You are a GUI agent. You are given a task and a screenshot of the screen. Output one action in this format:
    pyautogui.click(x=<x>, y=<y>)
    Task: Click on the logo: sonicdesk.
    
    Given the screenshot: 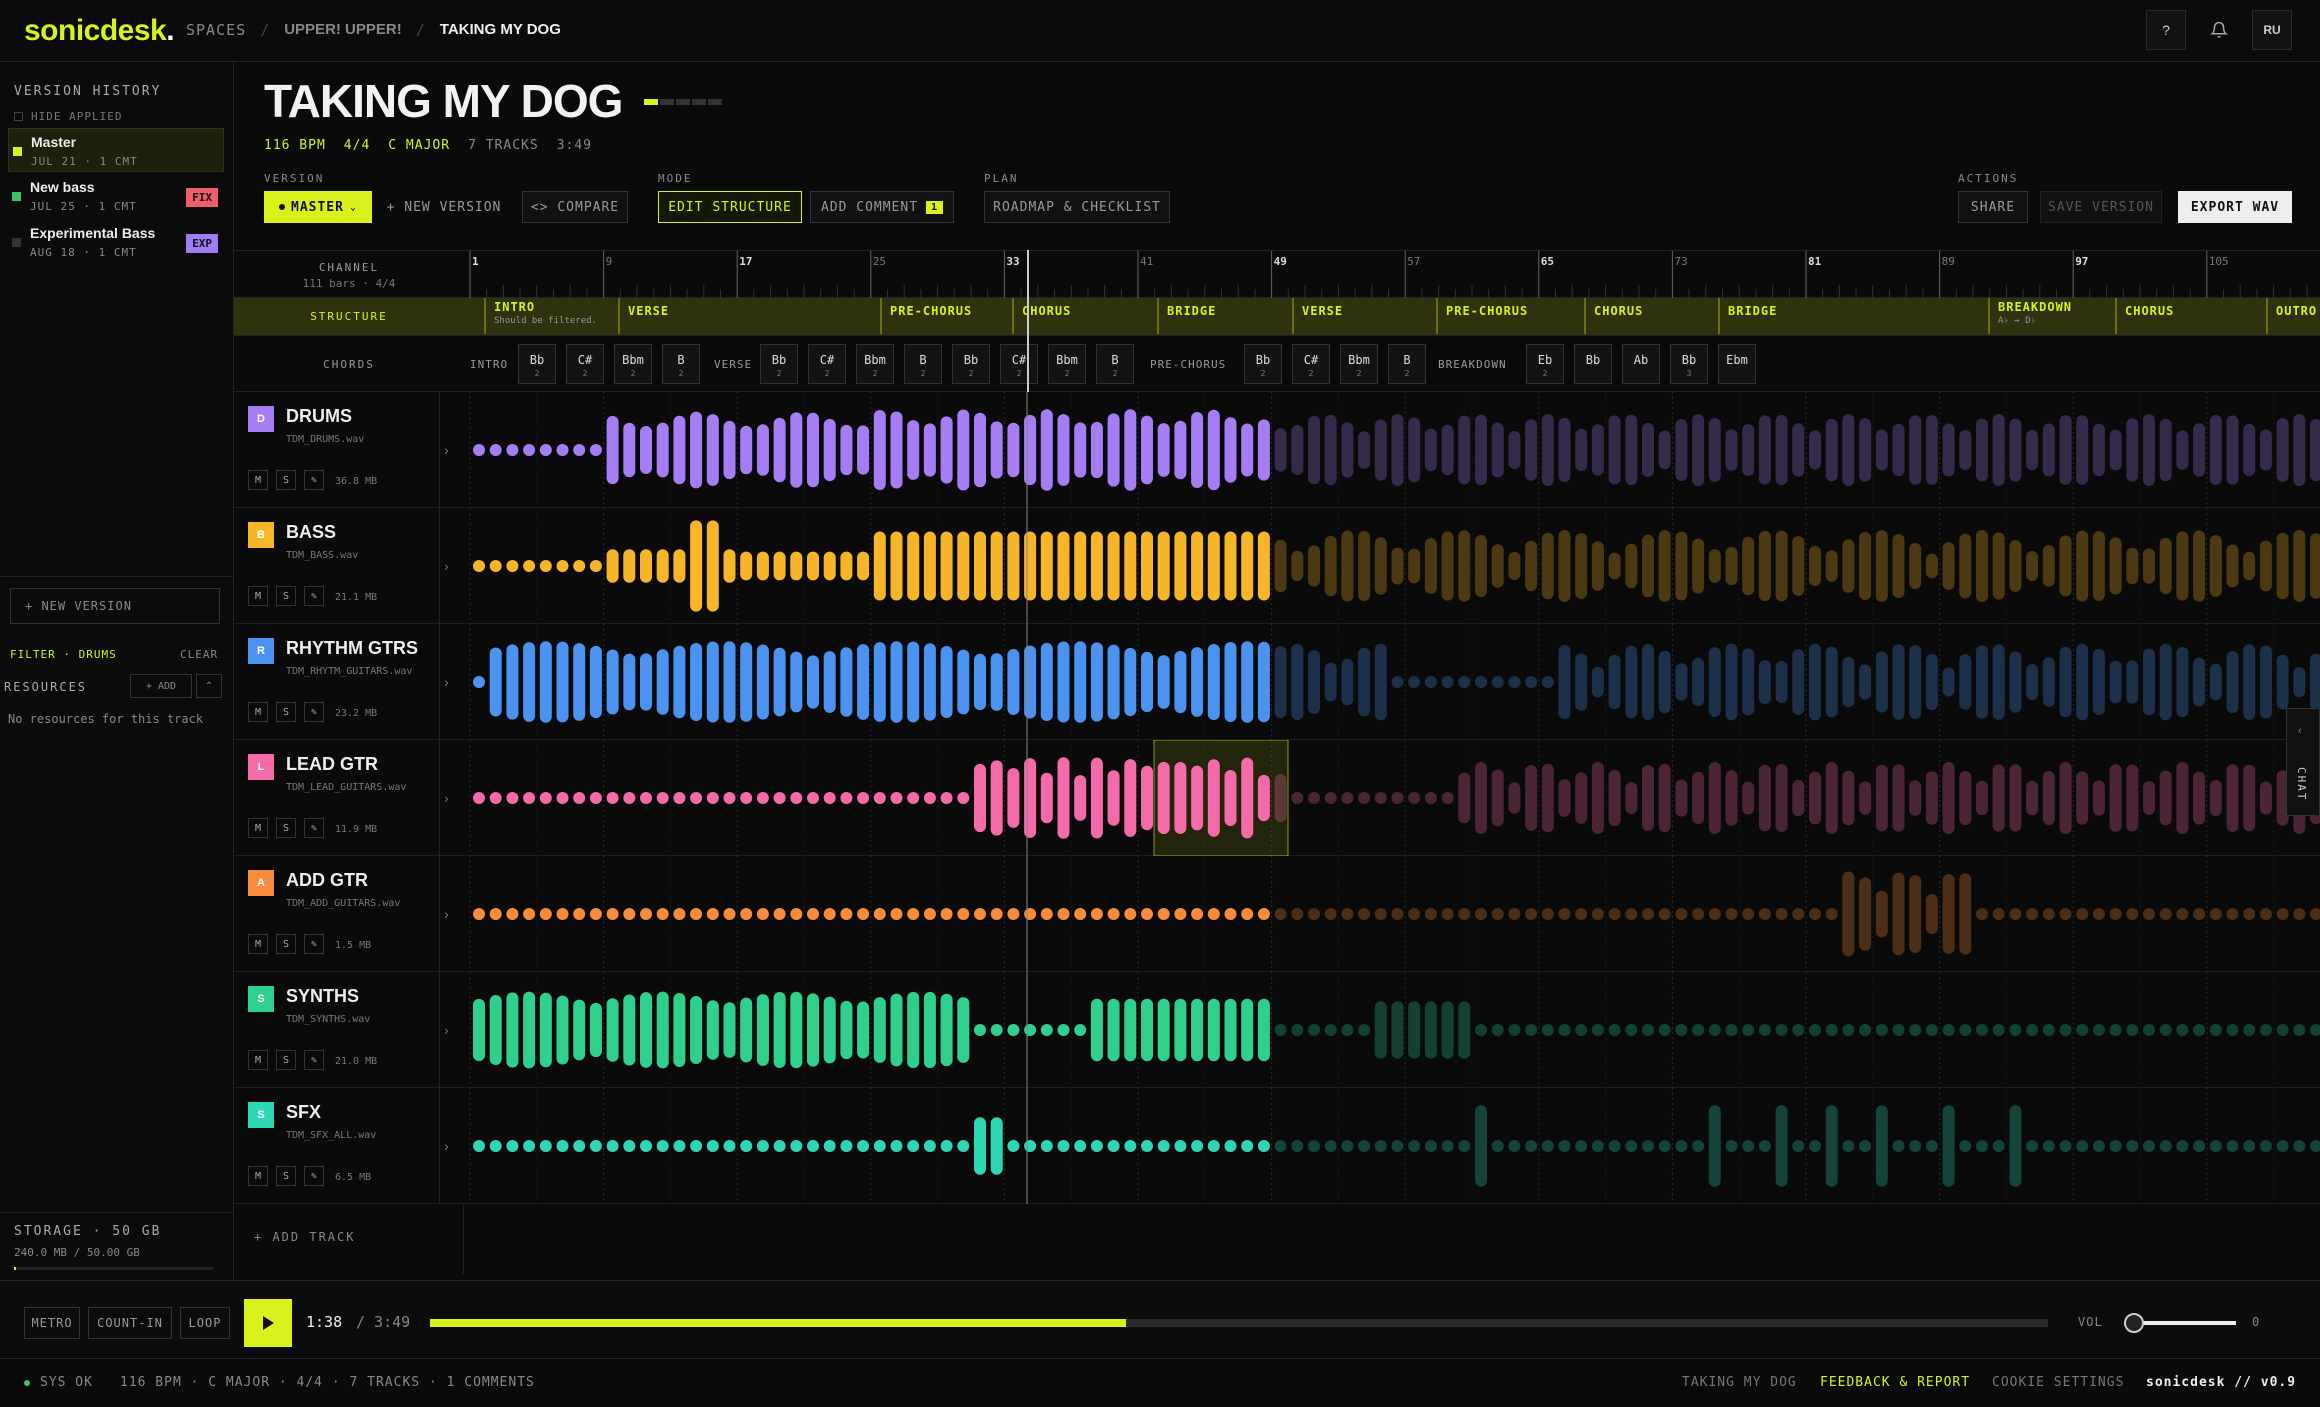 What is the action you would take?
    pyautogui.click(x=99, y=31)
    